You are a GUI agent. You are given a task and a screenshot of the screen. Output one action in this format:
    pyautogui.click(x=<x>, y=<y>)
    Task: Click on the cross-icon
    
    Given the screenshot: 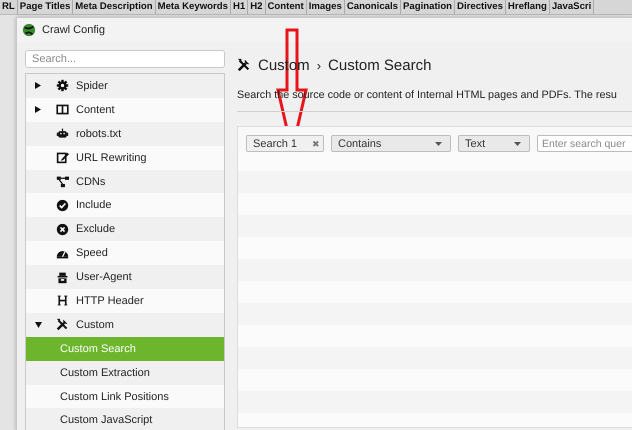 What is the action you would take?
    pyautogui.click(x=62, y=229)
    